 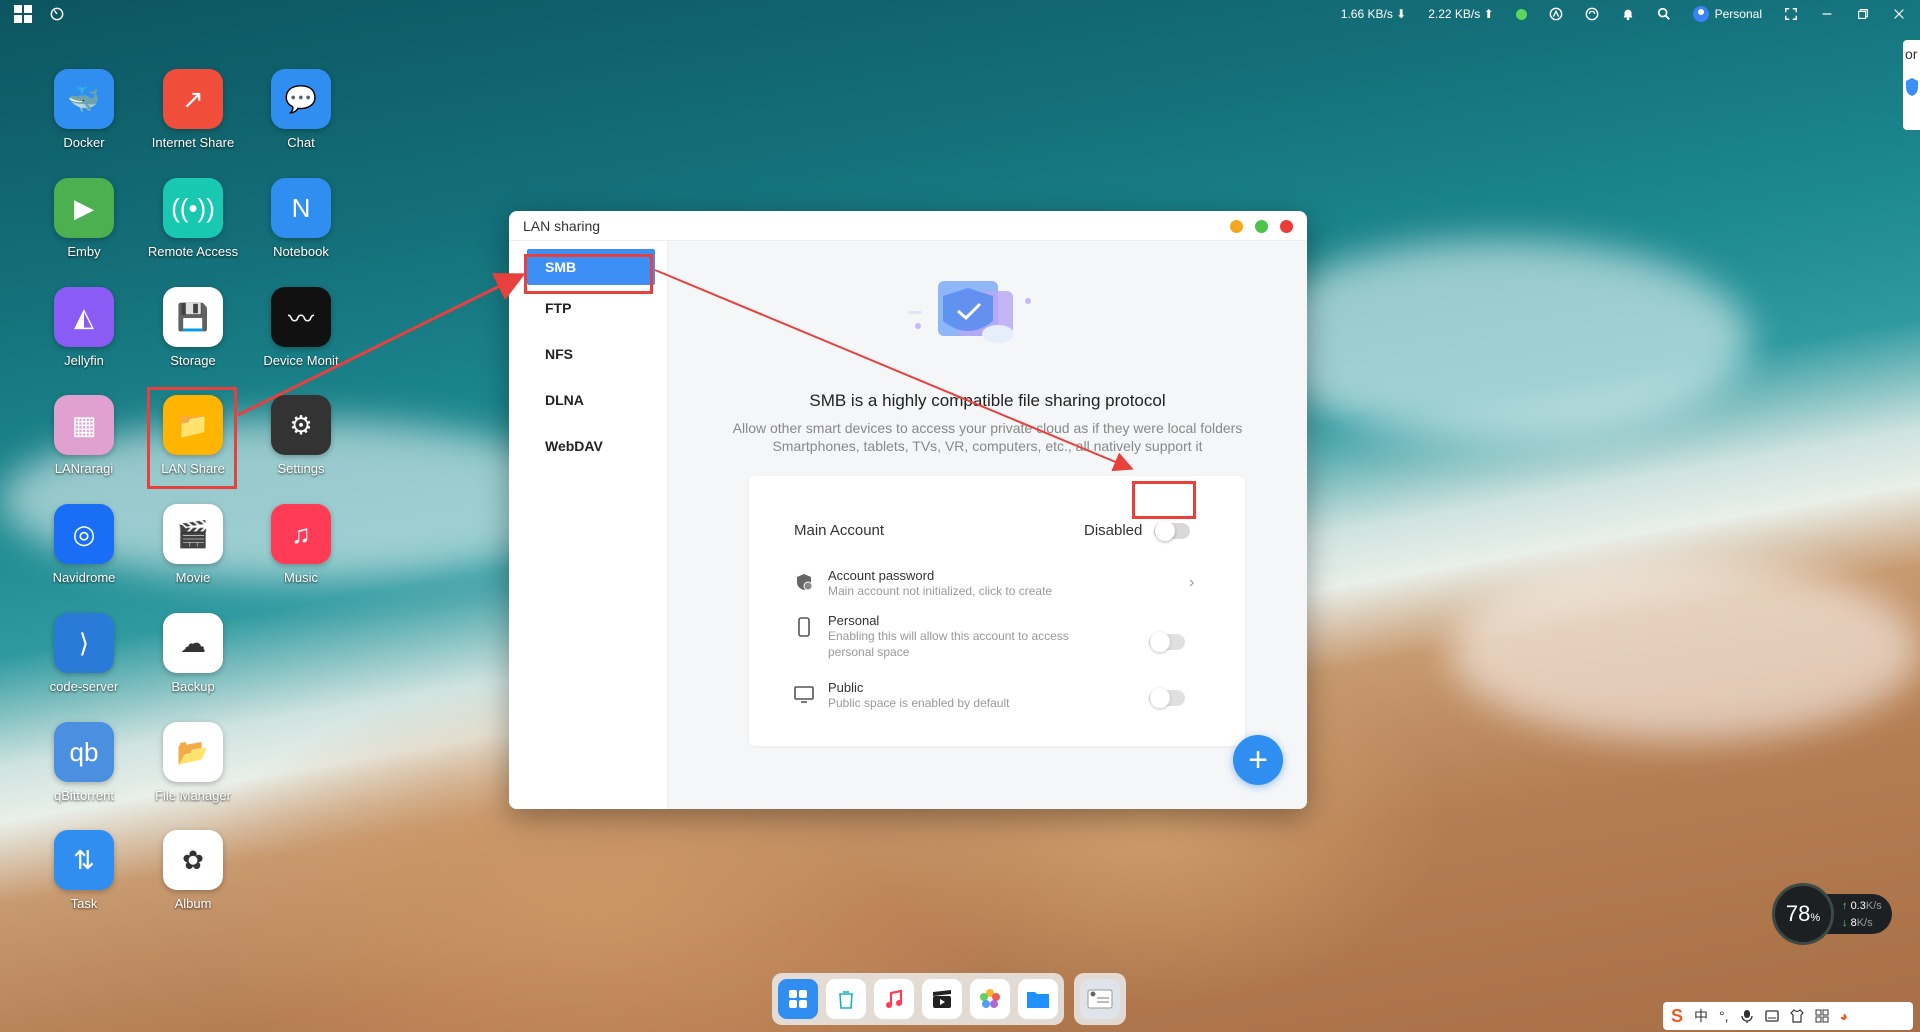 I want to click on desktop-icon-internet-share: ↗ Internet Share, so click(x=193, y=109).